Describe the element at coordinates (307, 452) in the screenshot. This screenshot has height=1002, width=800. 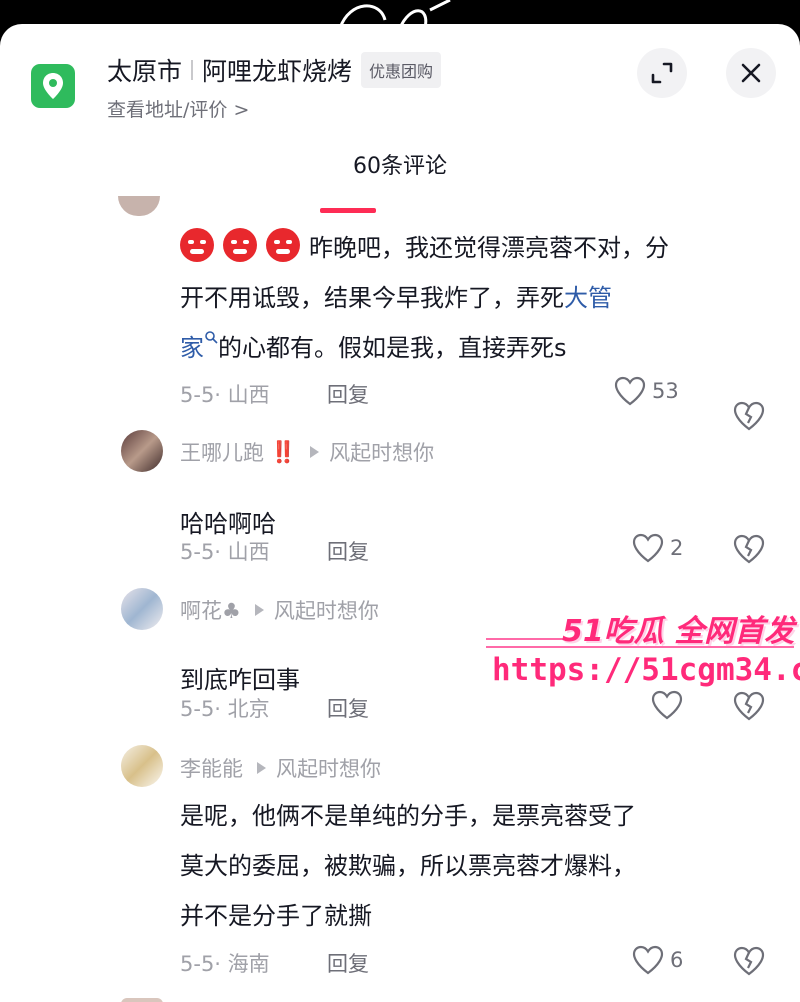
I see `comment-author-line: 王哪儿跑 ‼️ 风起时想你` at that location.